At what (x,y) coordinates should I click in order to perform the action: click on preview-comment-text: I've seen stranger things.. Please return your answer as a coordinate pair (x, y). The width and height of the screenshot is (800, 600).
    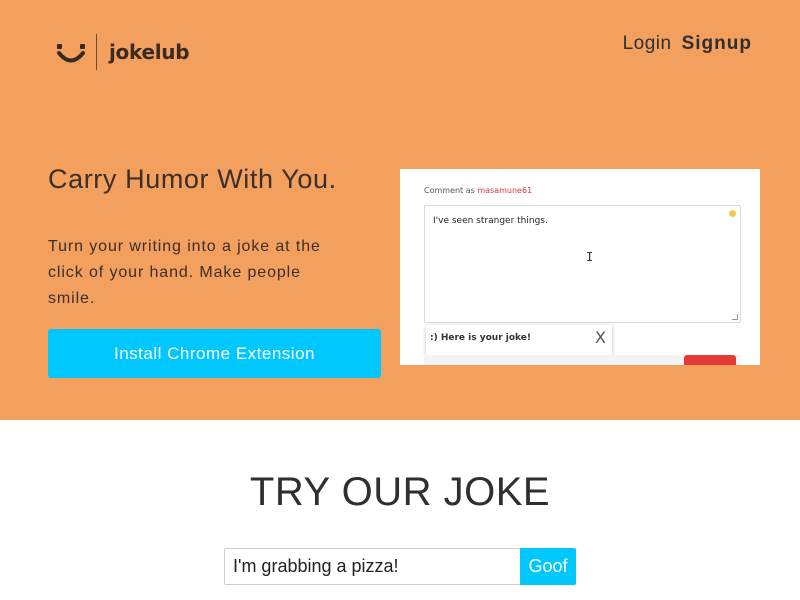
    Looking at the image, I should click on (490, 221).